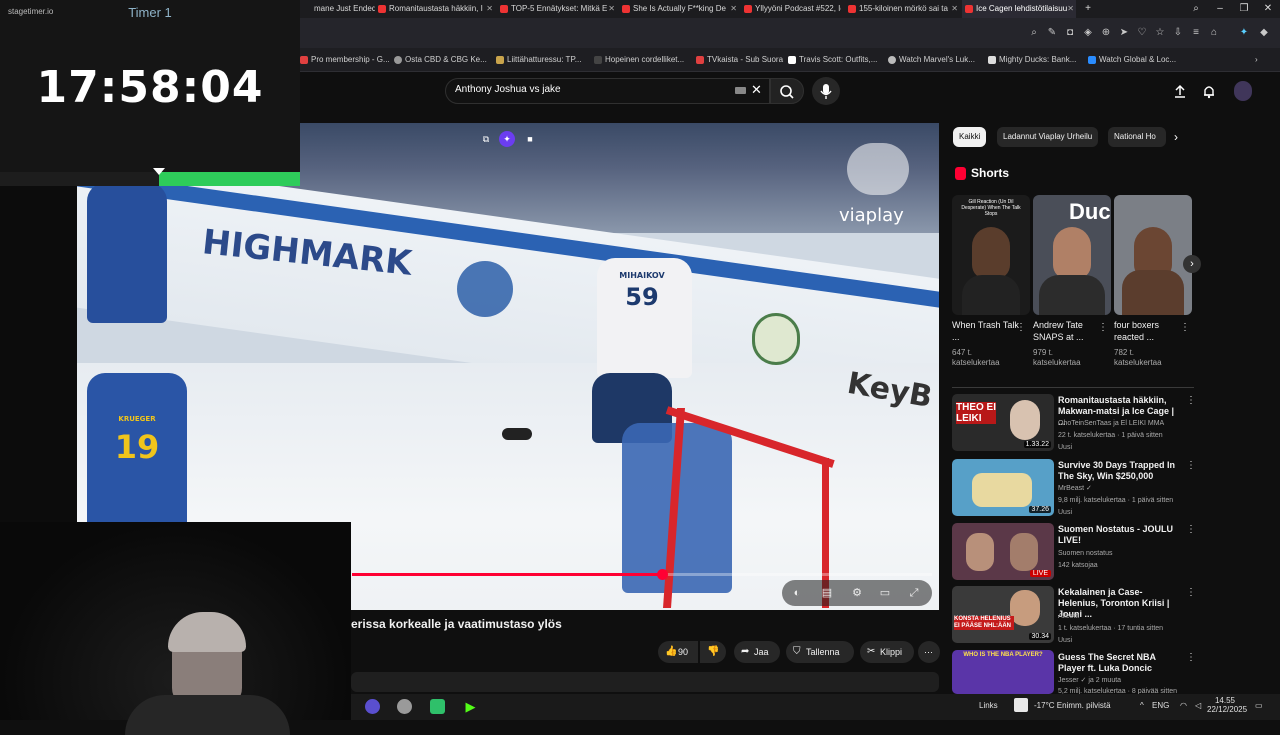 The height and width of the screenshot is (735, 1280). Describe the element at coordinates (530, 139) in the screenshot. I see `camera-icon: ■` at that location.